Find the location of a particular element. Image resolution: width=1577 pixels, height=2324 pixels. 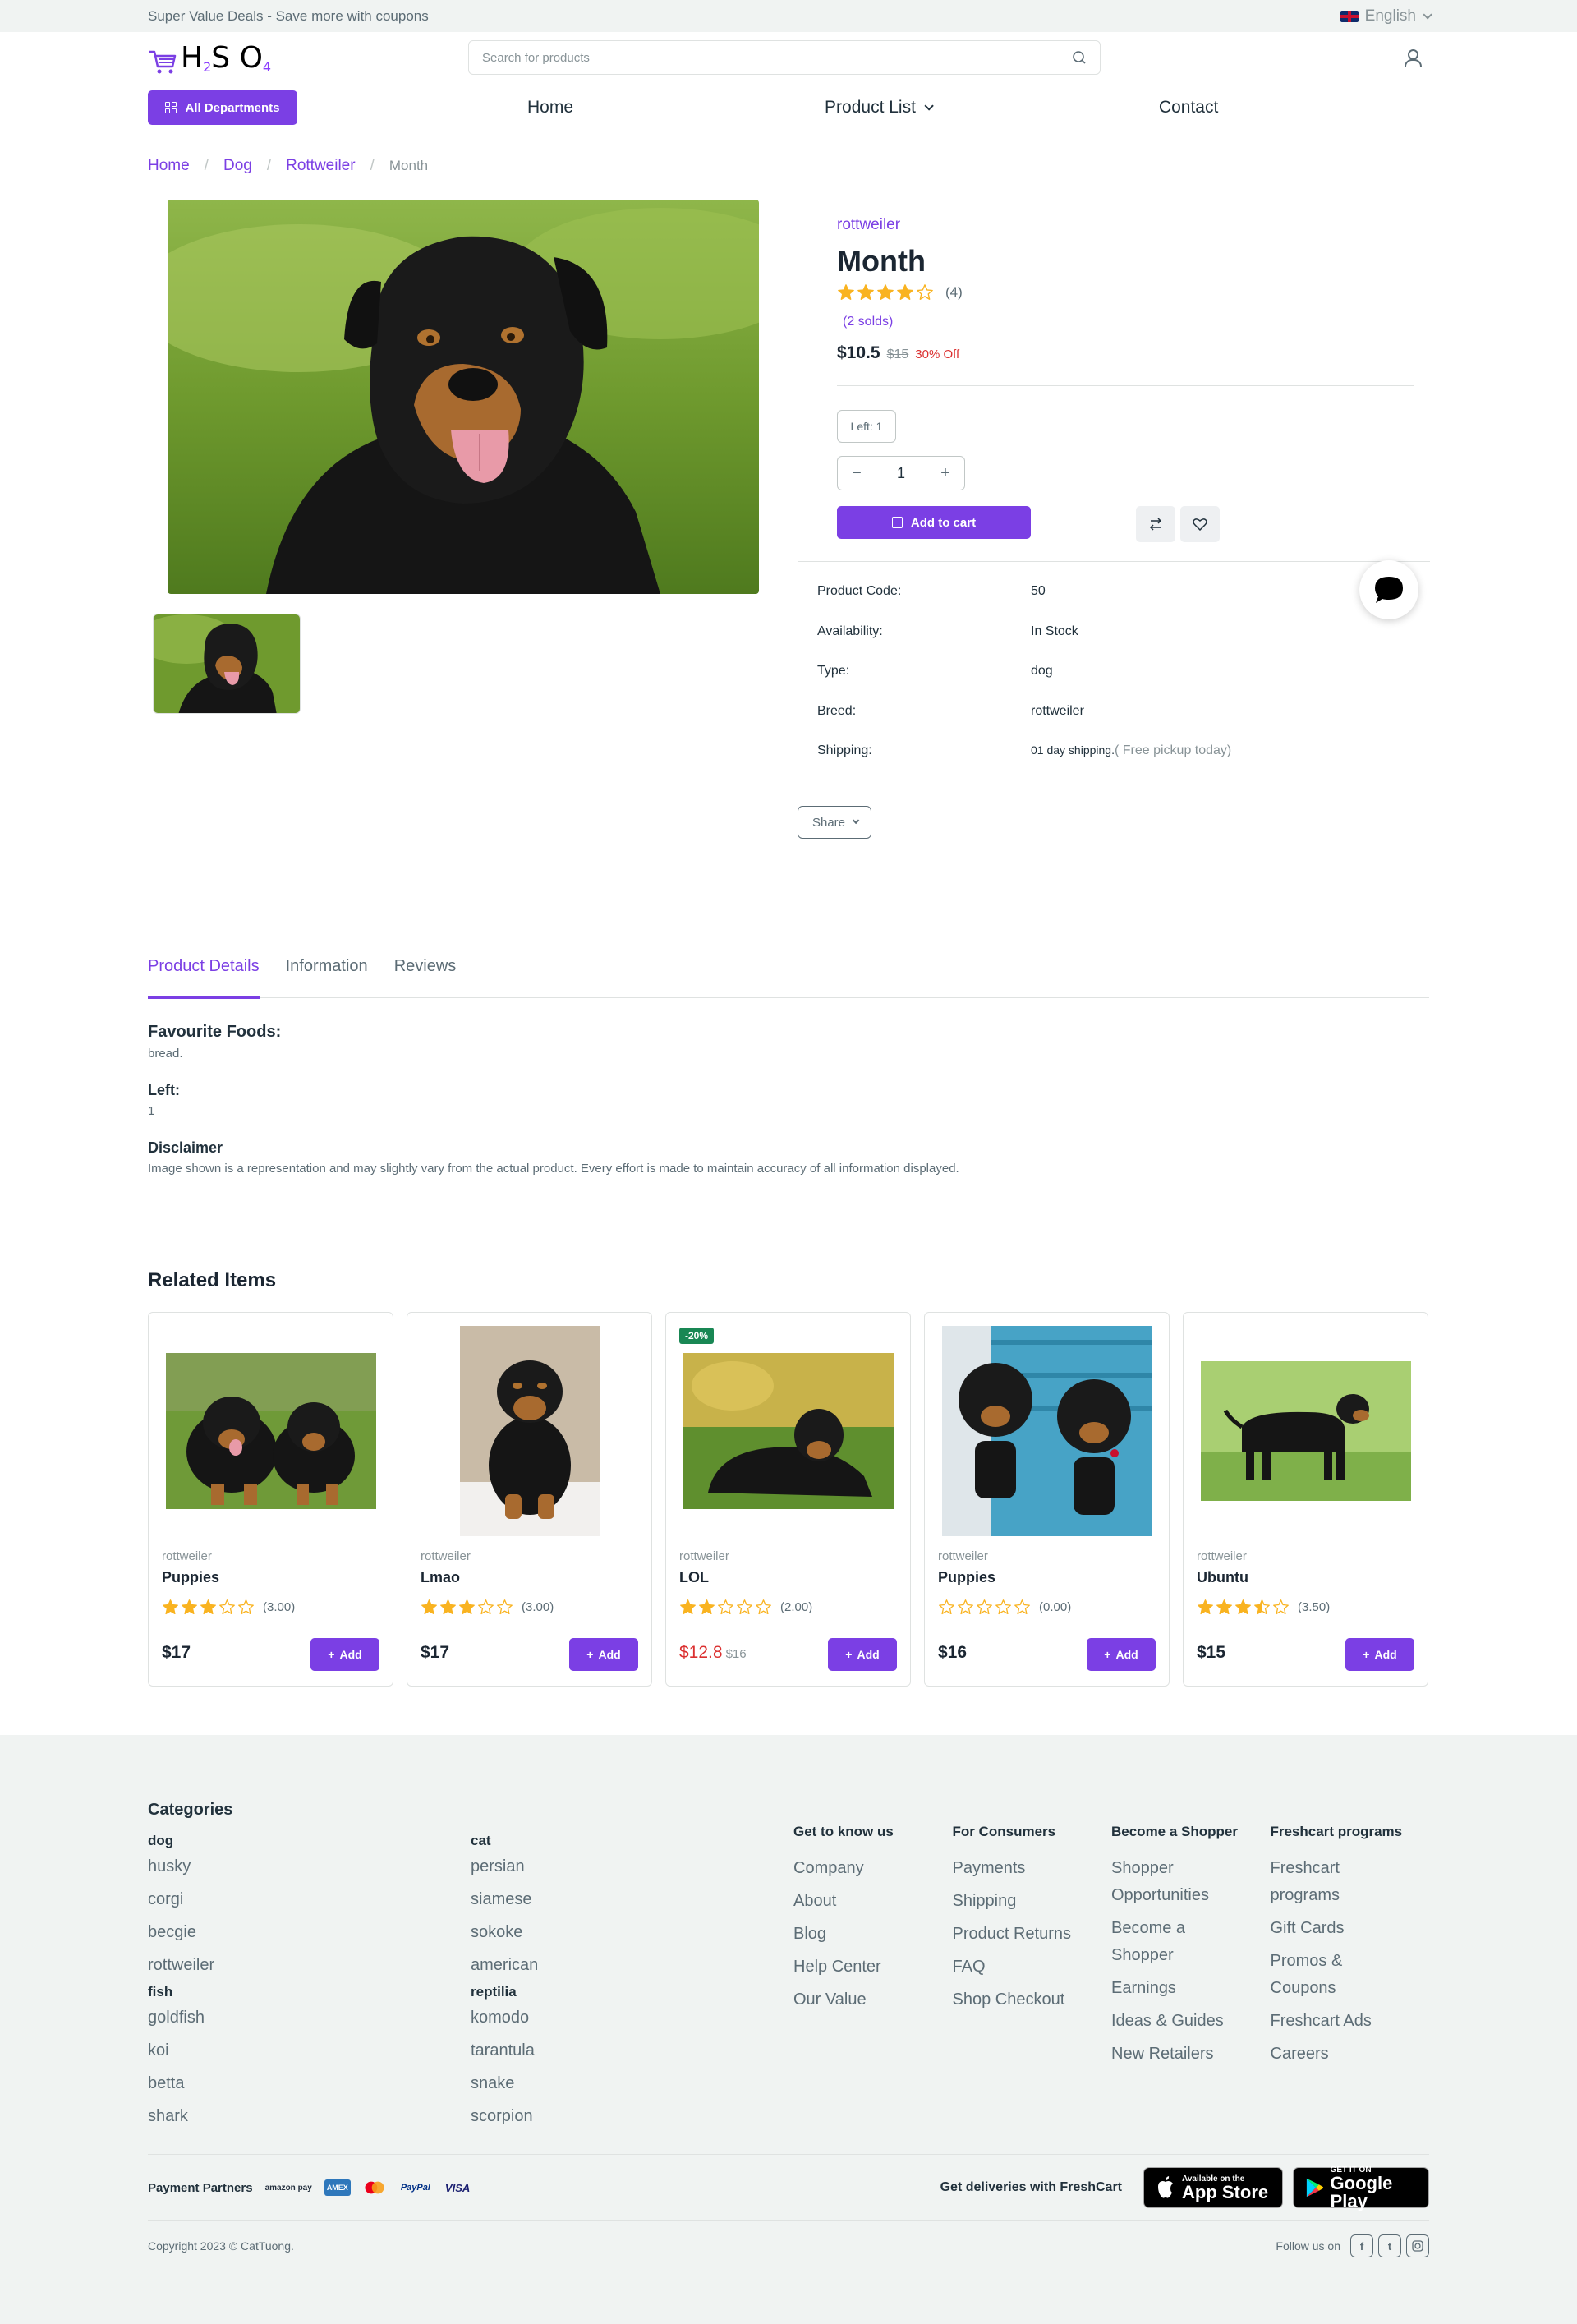

product-card: rottweiler Puppies (0.00) $16 + Add is located at coordinates (1047, 1499).